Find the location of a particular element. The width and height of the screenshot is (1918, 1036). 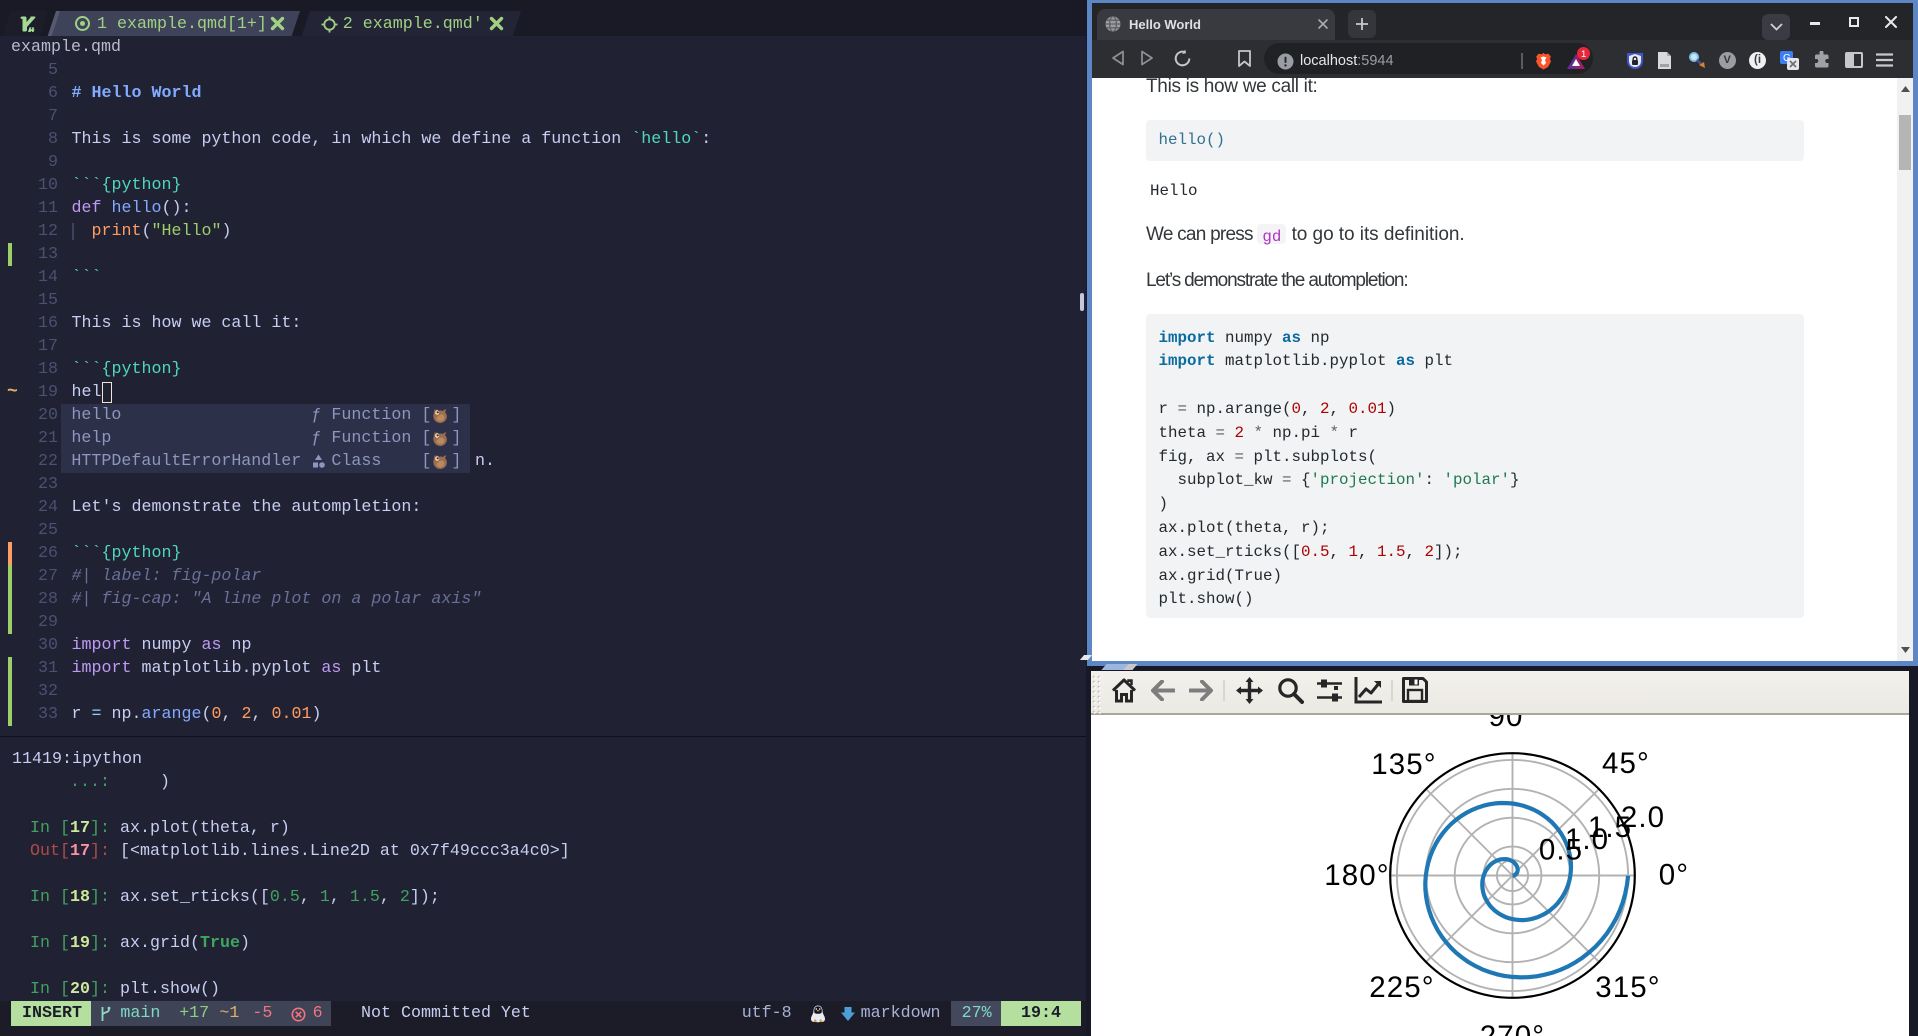

svg-text: 315° is located at coordinates (1627, 987).